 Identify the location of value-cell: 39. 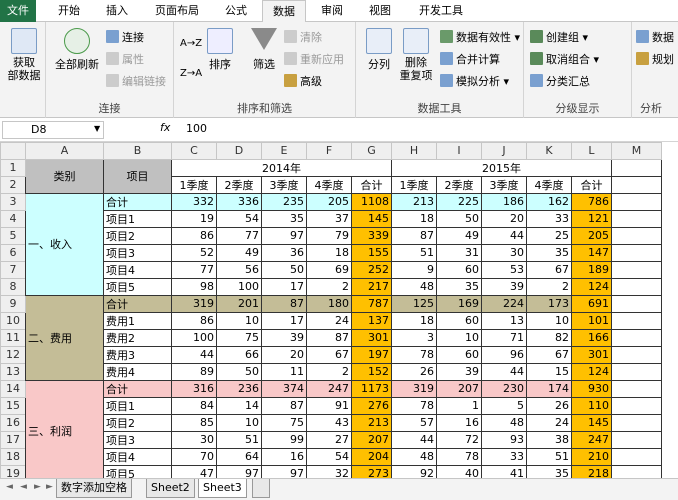
(459, 371).